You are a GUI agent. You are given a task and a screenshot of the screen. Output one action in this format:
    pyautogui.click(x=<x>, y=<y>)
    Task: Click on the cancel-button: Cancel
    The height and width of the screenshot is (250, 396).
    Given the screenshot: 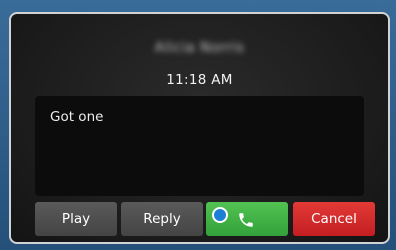 What is the action you would take?
    pyautogui.click(x=334, y=219)
    